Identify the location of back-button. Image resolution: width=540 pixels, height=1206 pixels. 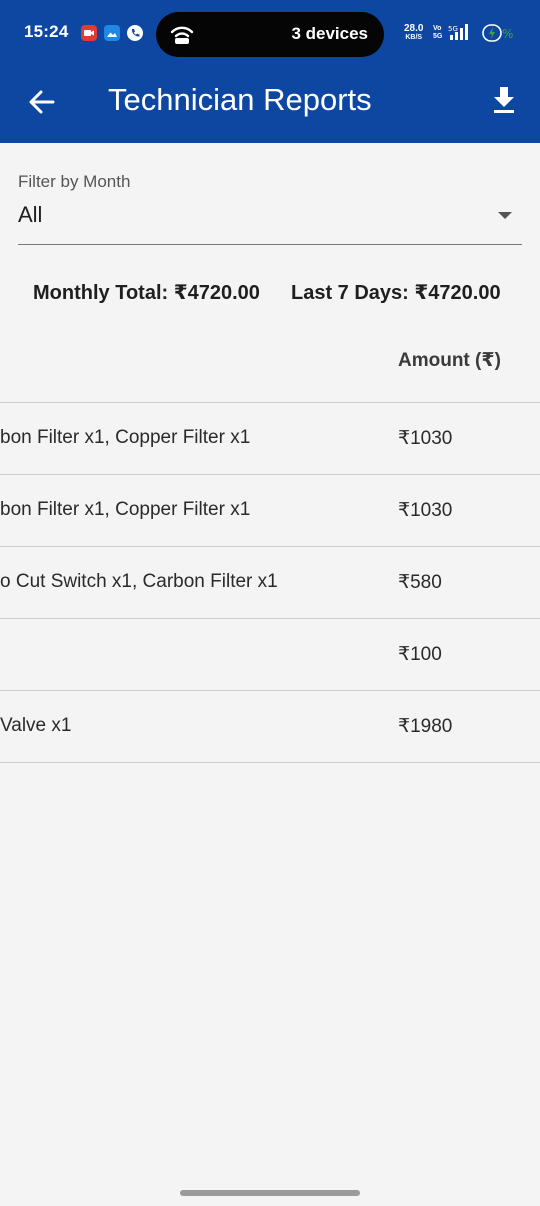
(42, 102).